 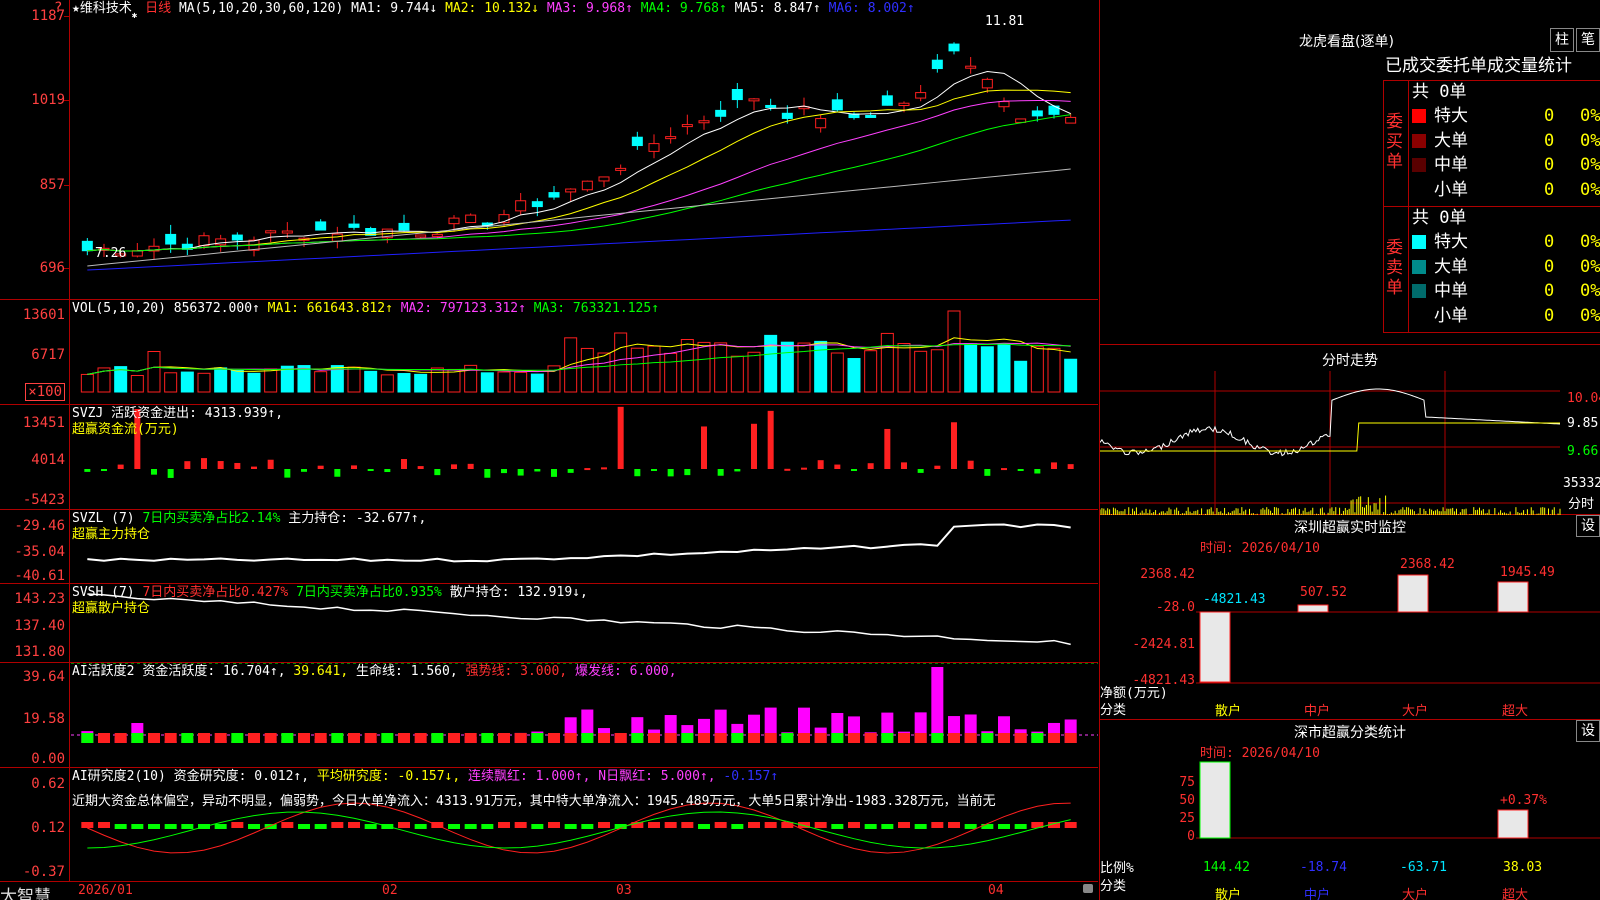 What do you see at coordinates (1423, 867) in the screenshot?
I see `sz-class-value: -63.71` at bounding box center [1423, 867].